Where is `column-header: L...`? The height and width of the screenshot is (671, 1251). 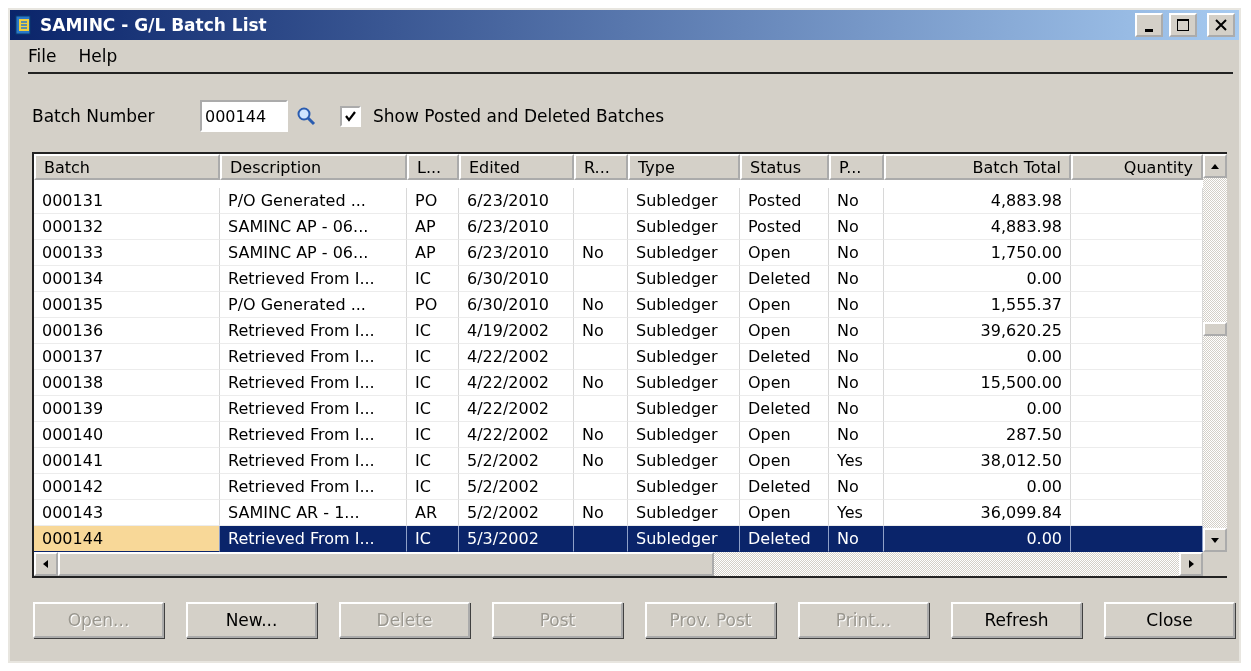
column-header: L... is located at coordinates (433, 167).